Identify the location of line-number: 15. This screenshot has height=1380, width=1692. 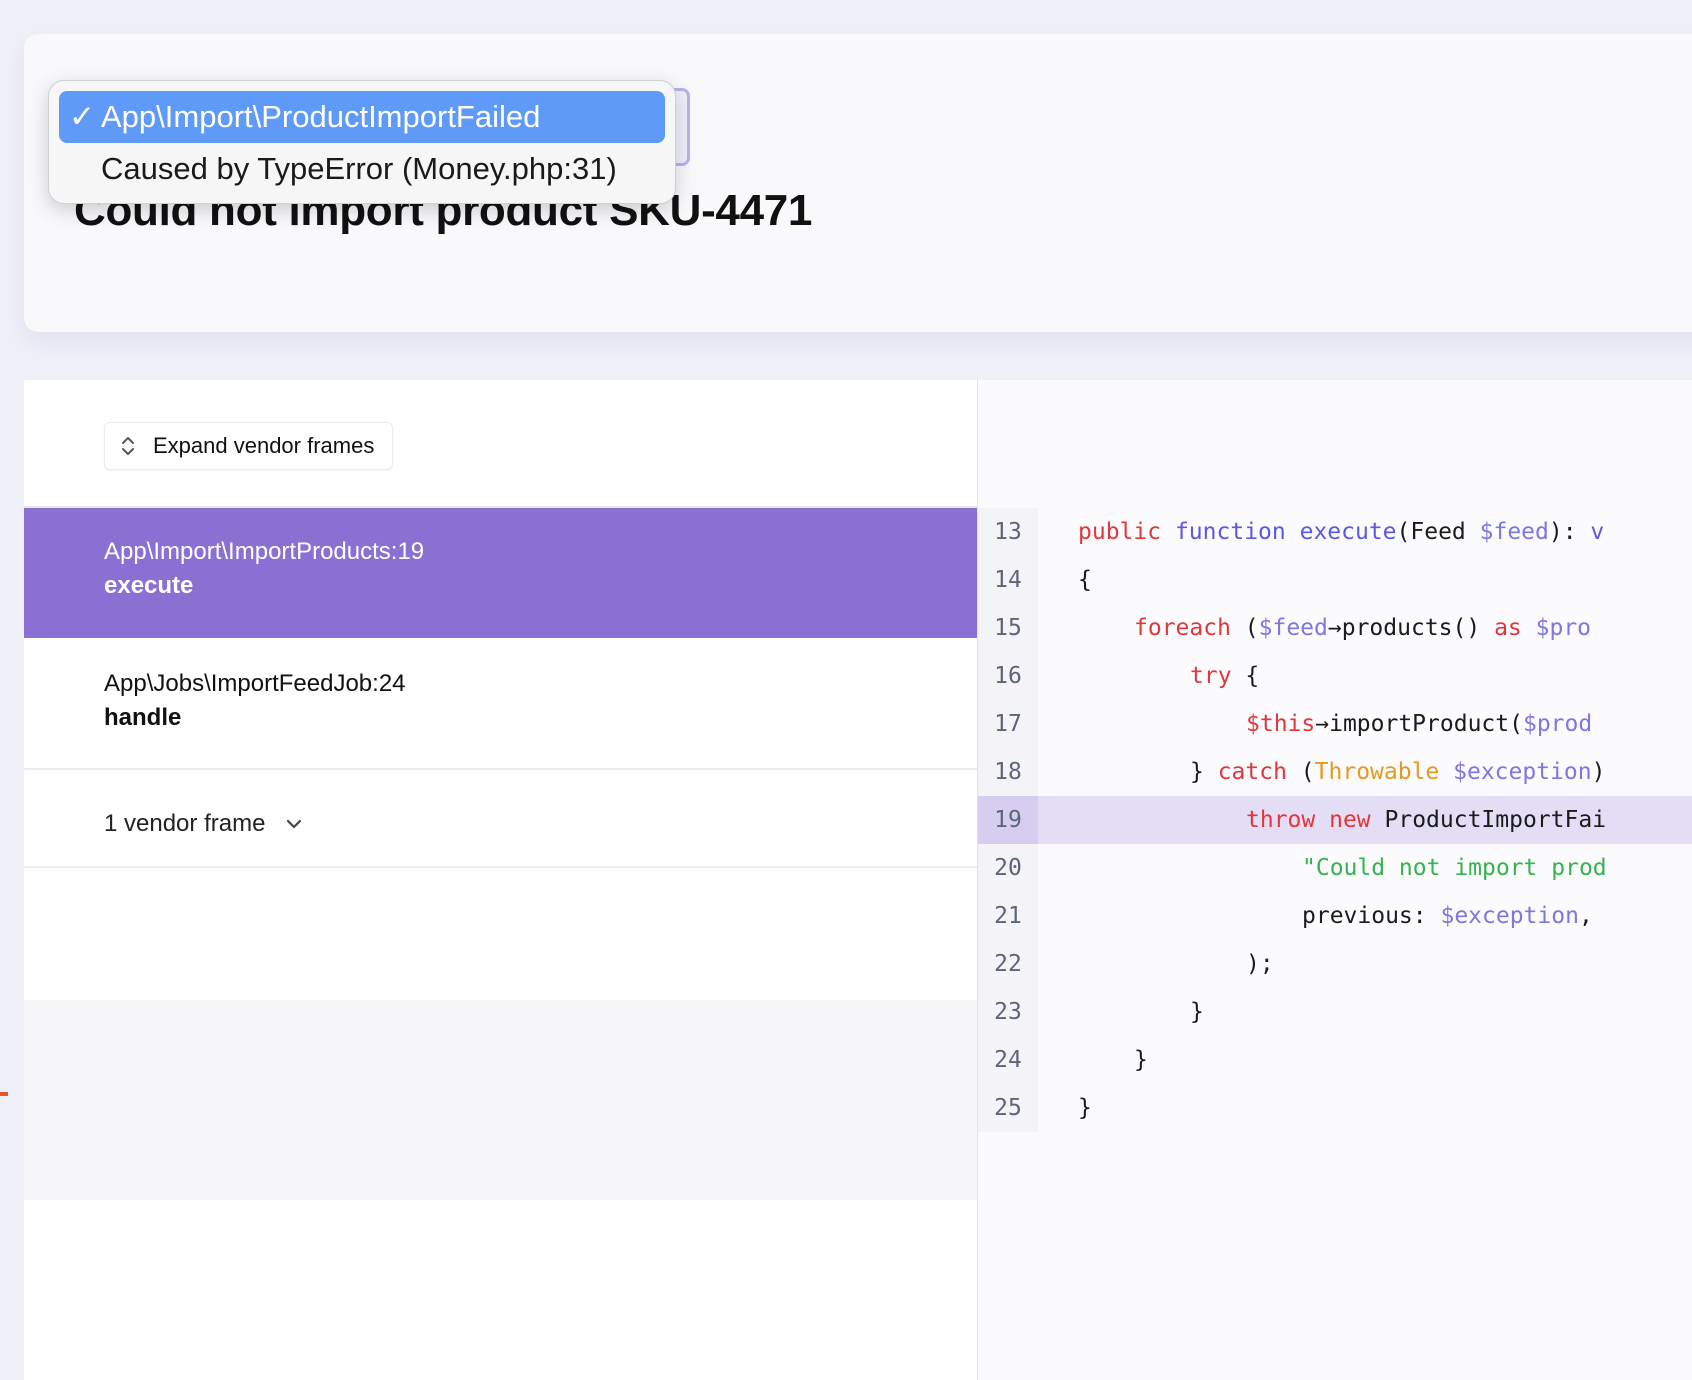
(1008, 628).